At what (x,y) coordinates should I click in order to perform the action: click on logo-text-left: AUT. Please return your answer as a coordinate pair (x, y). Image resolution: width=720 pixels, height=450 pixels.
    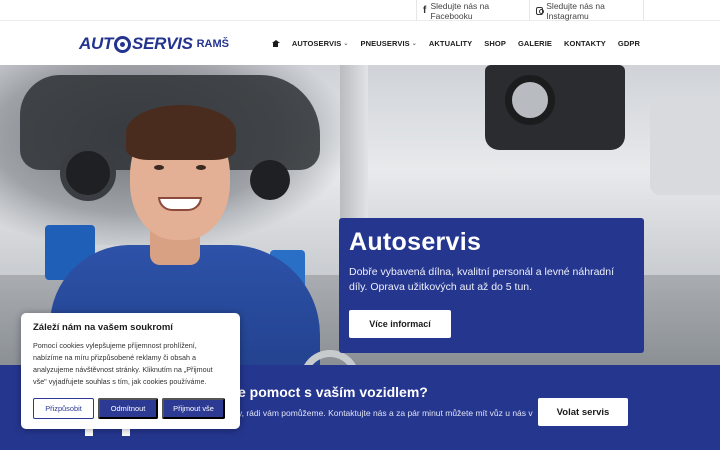
    Looking at the image, I should click on (96, 43).